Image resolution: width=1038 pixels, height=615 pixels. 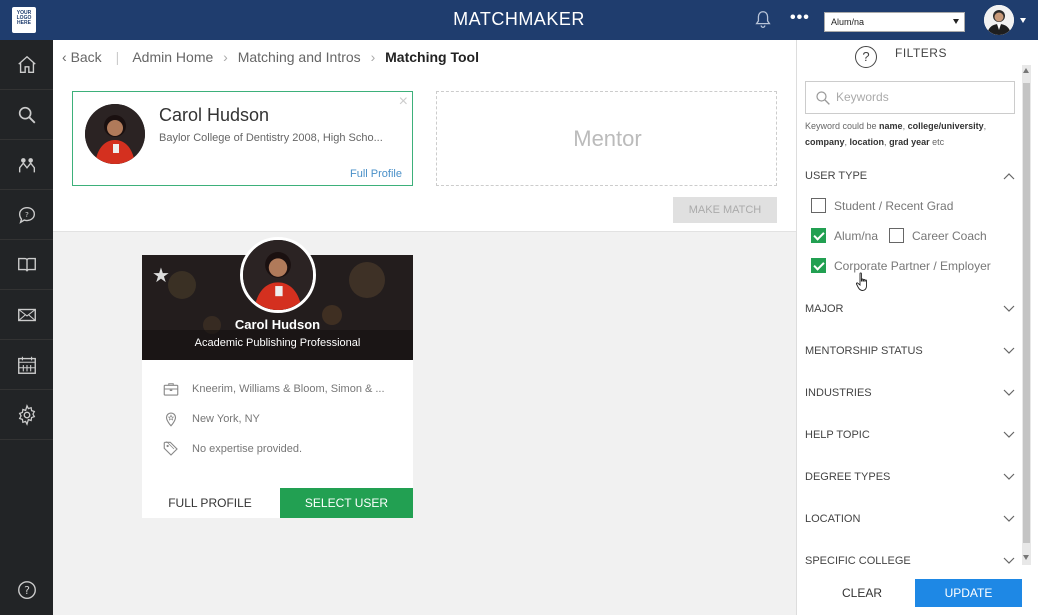 I want to click on book-icon, so click(x=26, y=264).